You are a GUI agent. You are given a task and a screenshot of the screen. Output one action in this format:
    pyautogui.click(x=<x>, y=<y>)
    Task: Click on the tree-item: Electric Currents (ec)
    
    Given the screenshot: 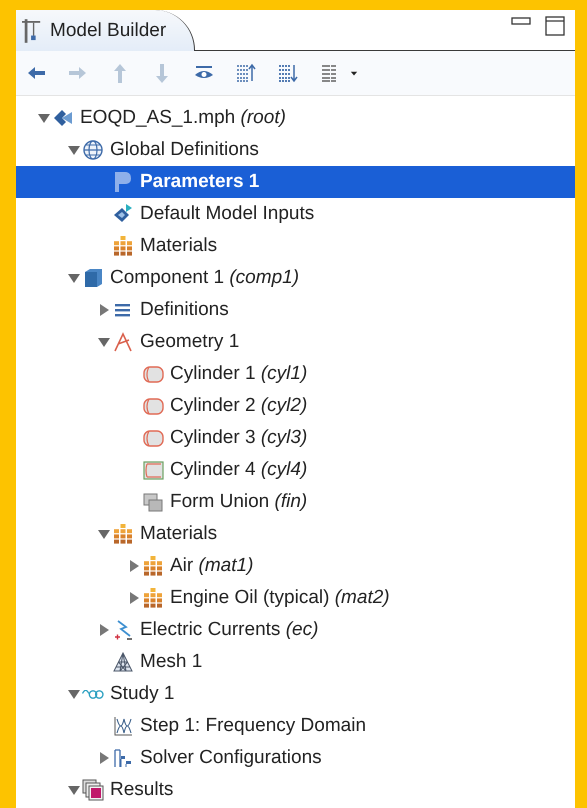 What is the action you would take?
    pyautogui.click(x=295, y=630)
    